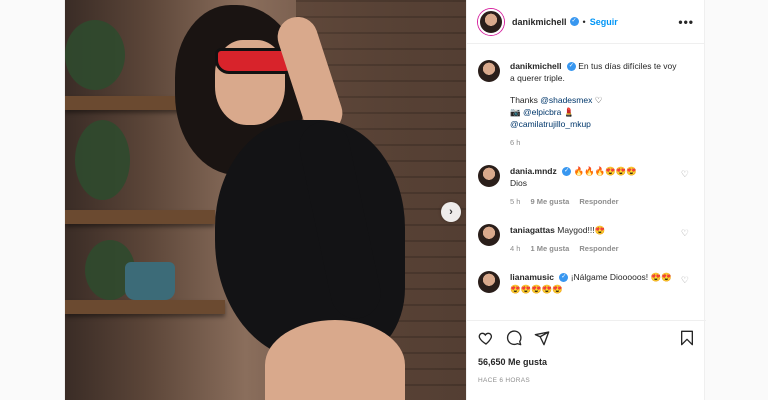 The width and height of the screenshot is (768, 400). Describe the element at coordinates (519, 183) in the screenshot. I see `comment-text: Dios` at that location.